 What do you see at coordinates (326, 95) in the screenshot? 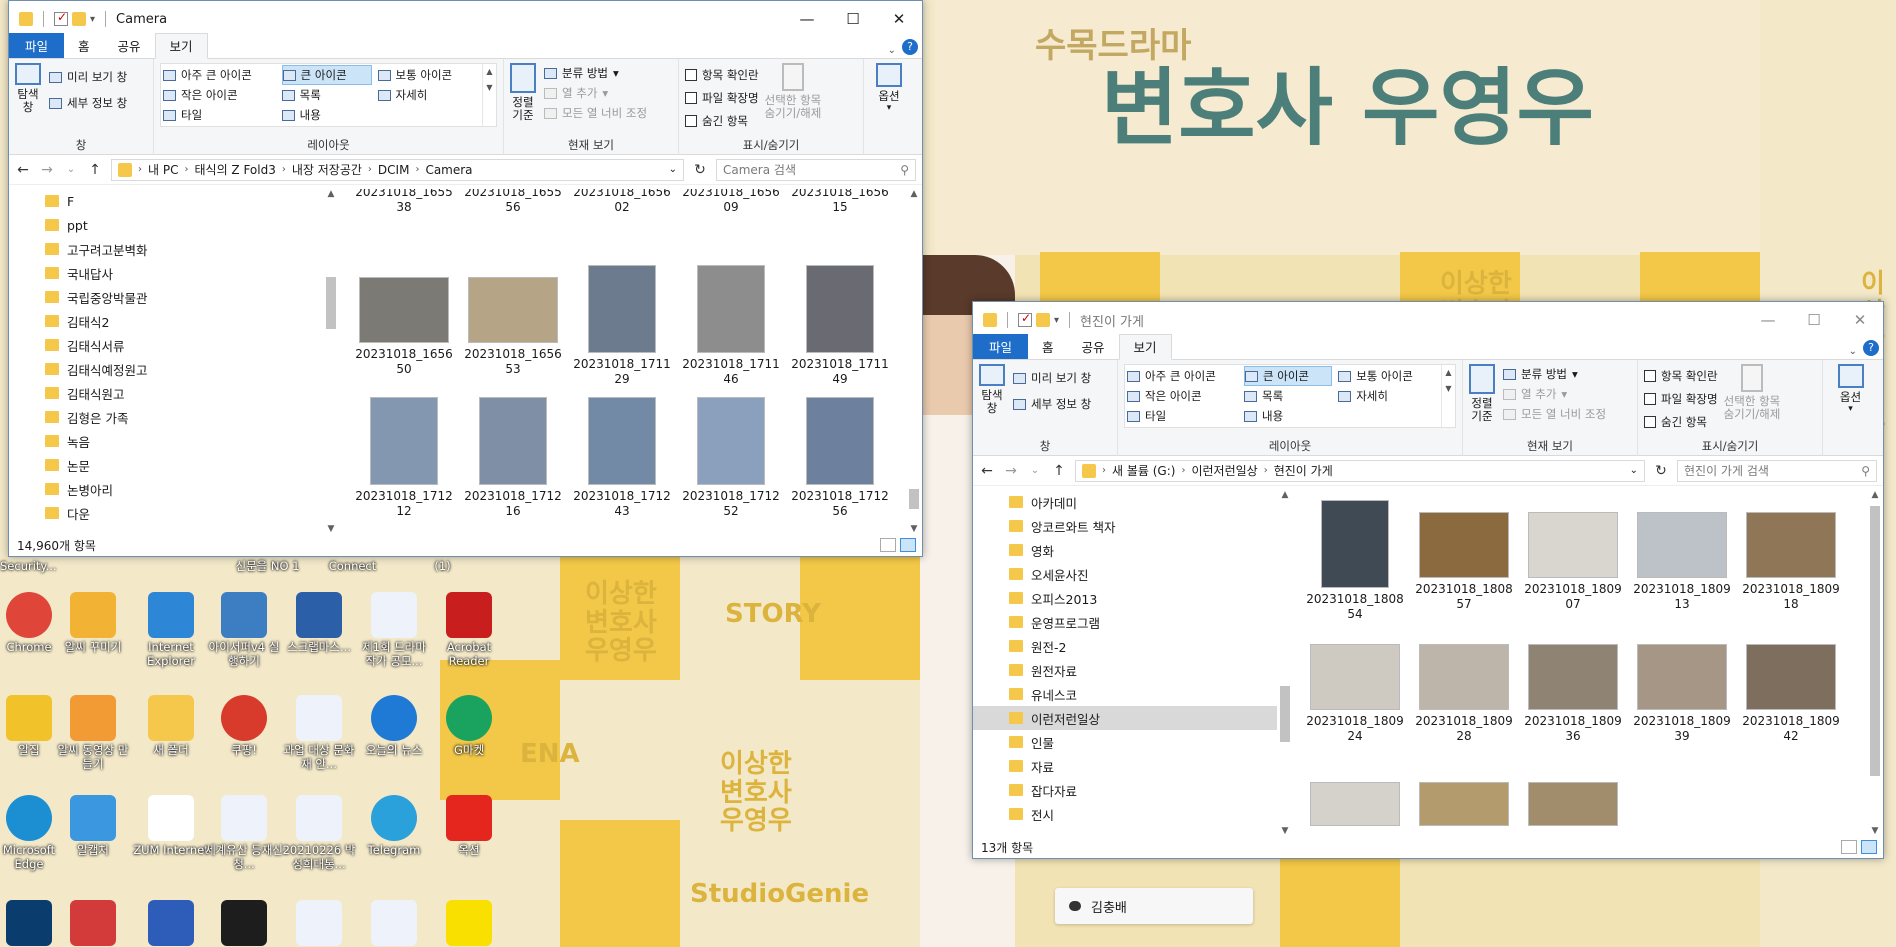
I see `layout-list: 목록` at bounding box center [326, 95].